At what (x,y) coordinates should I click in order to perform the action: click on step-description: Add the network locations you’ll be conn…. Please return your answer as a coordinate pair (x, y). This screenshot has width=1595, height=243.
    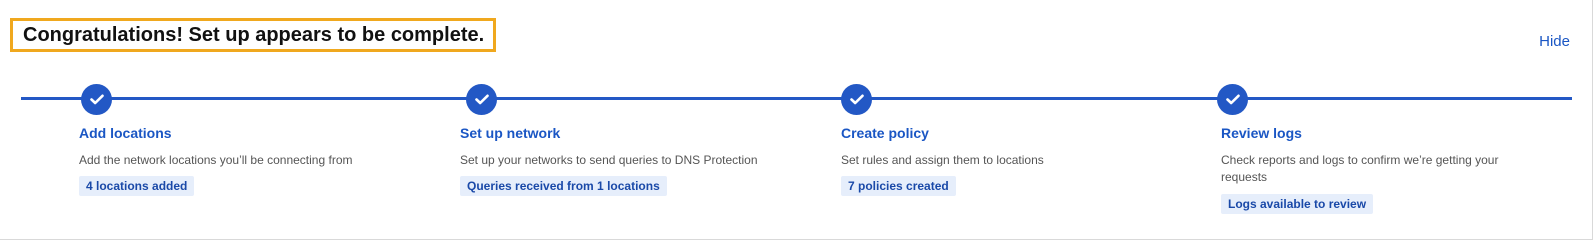
    Looking at the image, I should click on (216, 160).